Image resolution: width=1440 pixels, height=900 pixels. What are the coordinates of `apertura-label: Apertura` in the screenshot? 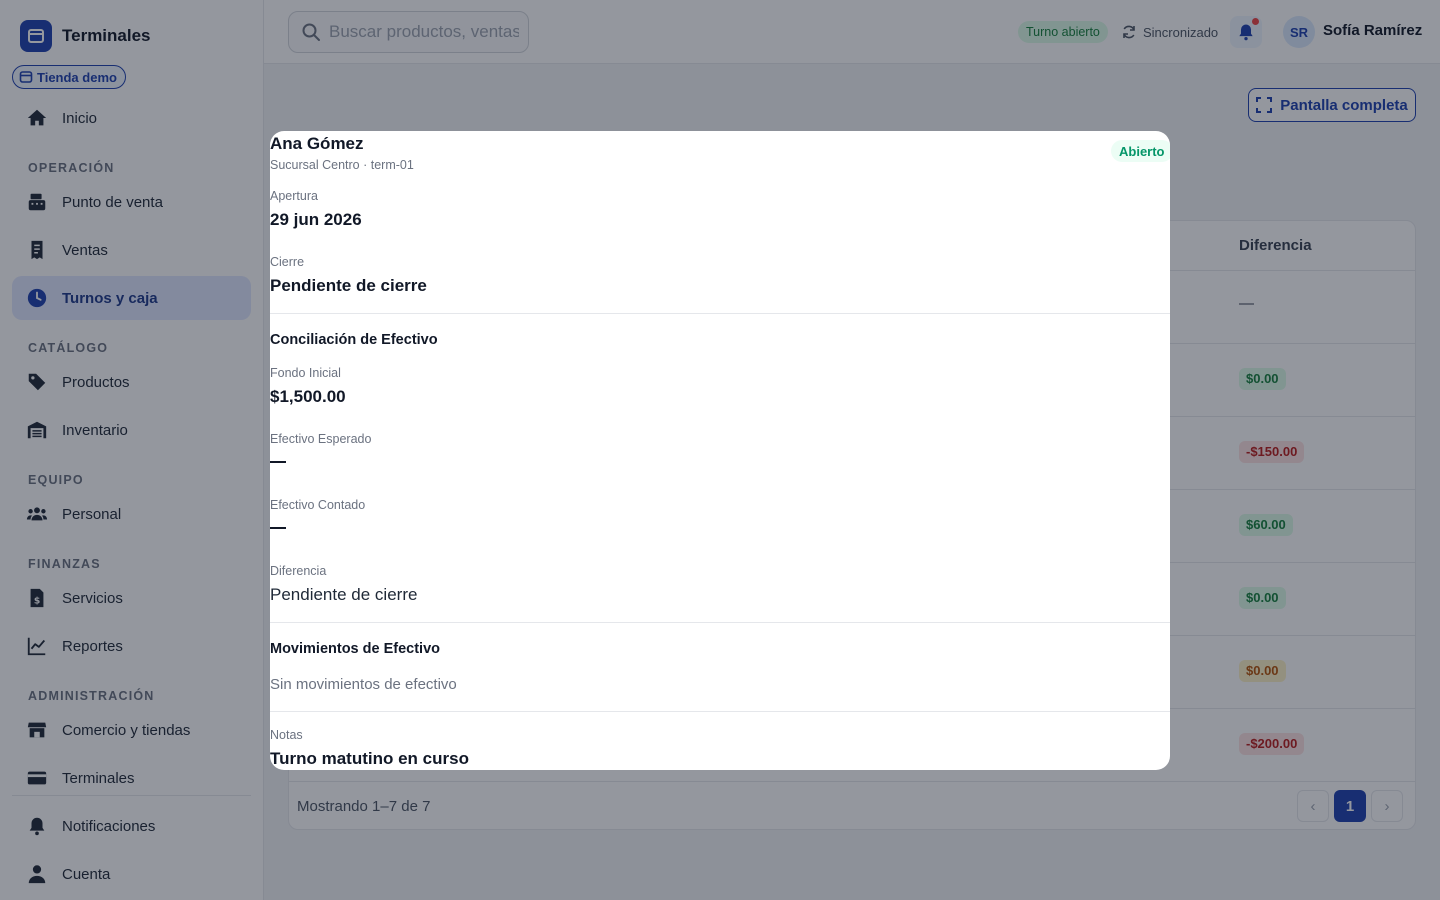 It's located at (294, 196).